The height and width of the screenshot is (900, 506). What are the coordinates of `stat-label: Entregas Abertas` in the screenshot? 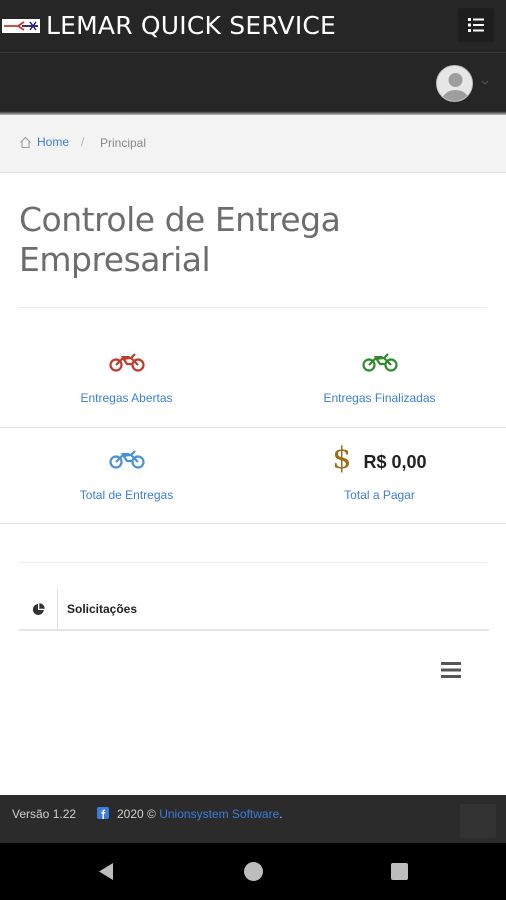 It's located at (126, 398).